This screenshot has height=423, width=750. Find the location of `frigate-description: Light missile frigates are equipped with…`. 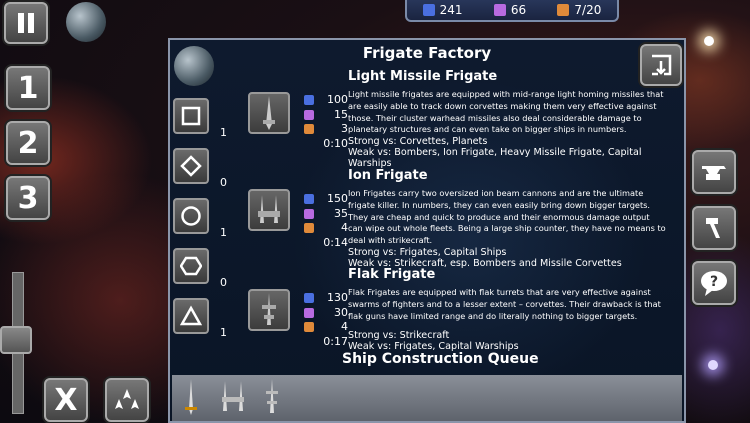

frigate-description: Light missile frigates are equipped with… is located at coordinates (506, 112).